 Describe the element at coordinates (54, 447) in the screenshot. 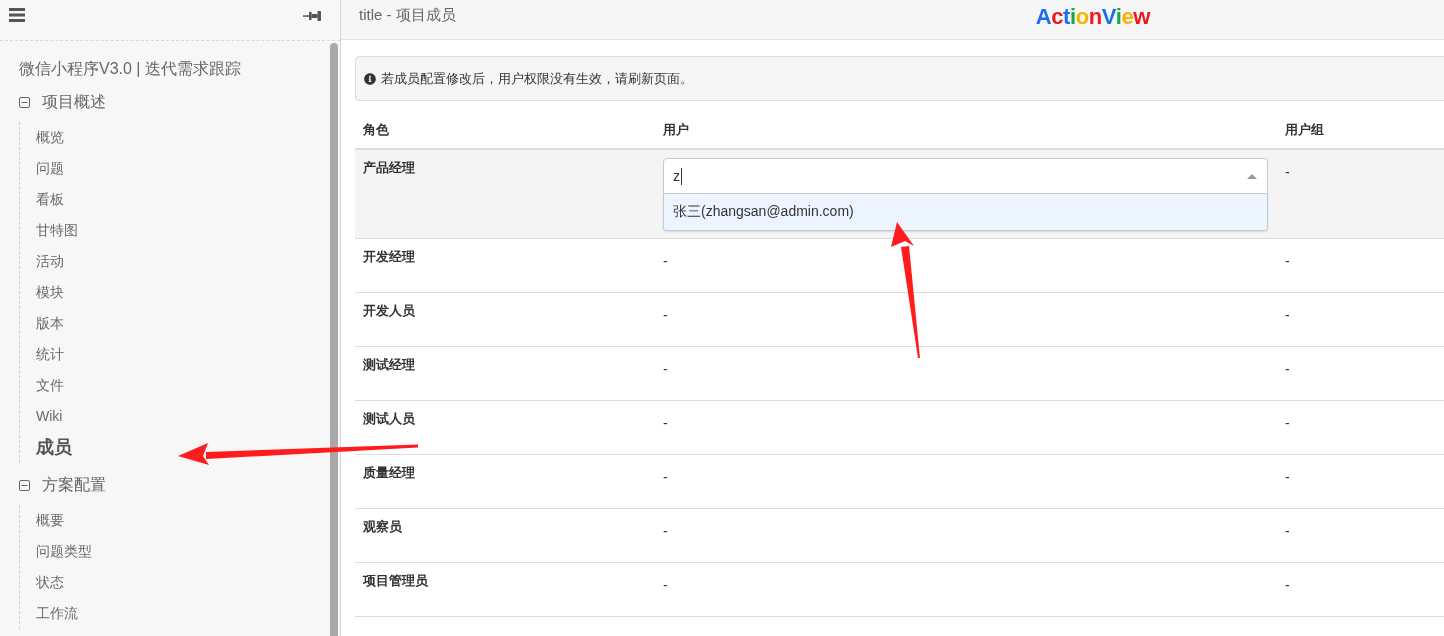

I see `nav-link: 成员` at that location.